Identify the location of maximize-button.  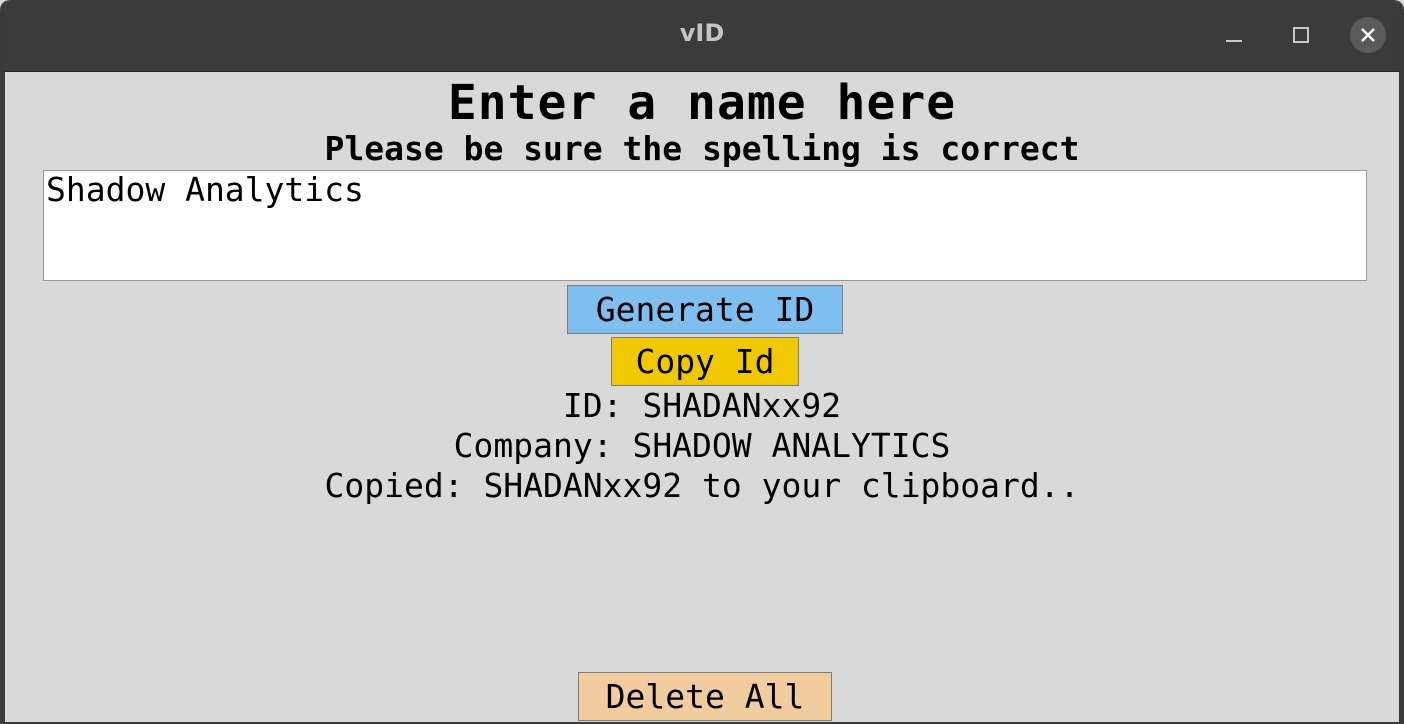
(1301, 35).